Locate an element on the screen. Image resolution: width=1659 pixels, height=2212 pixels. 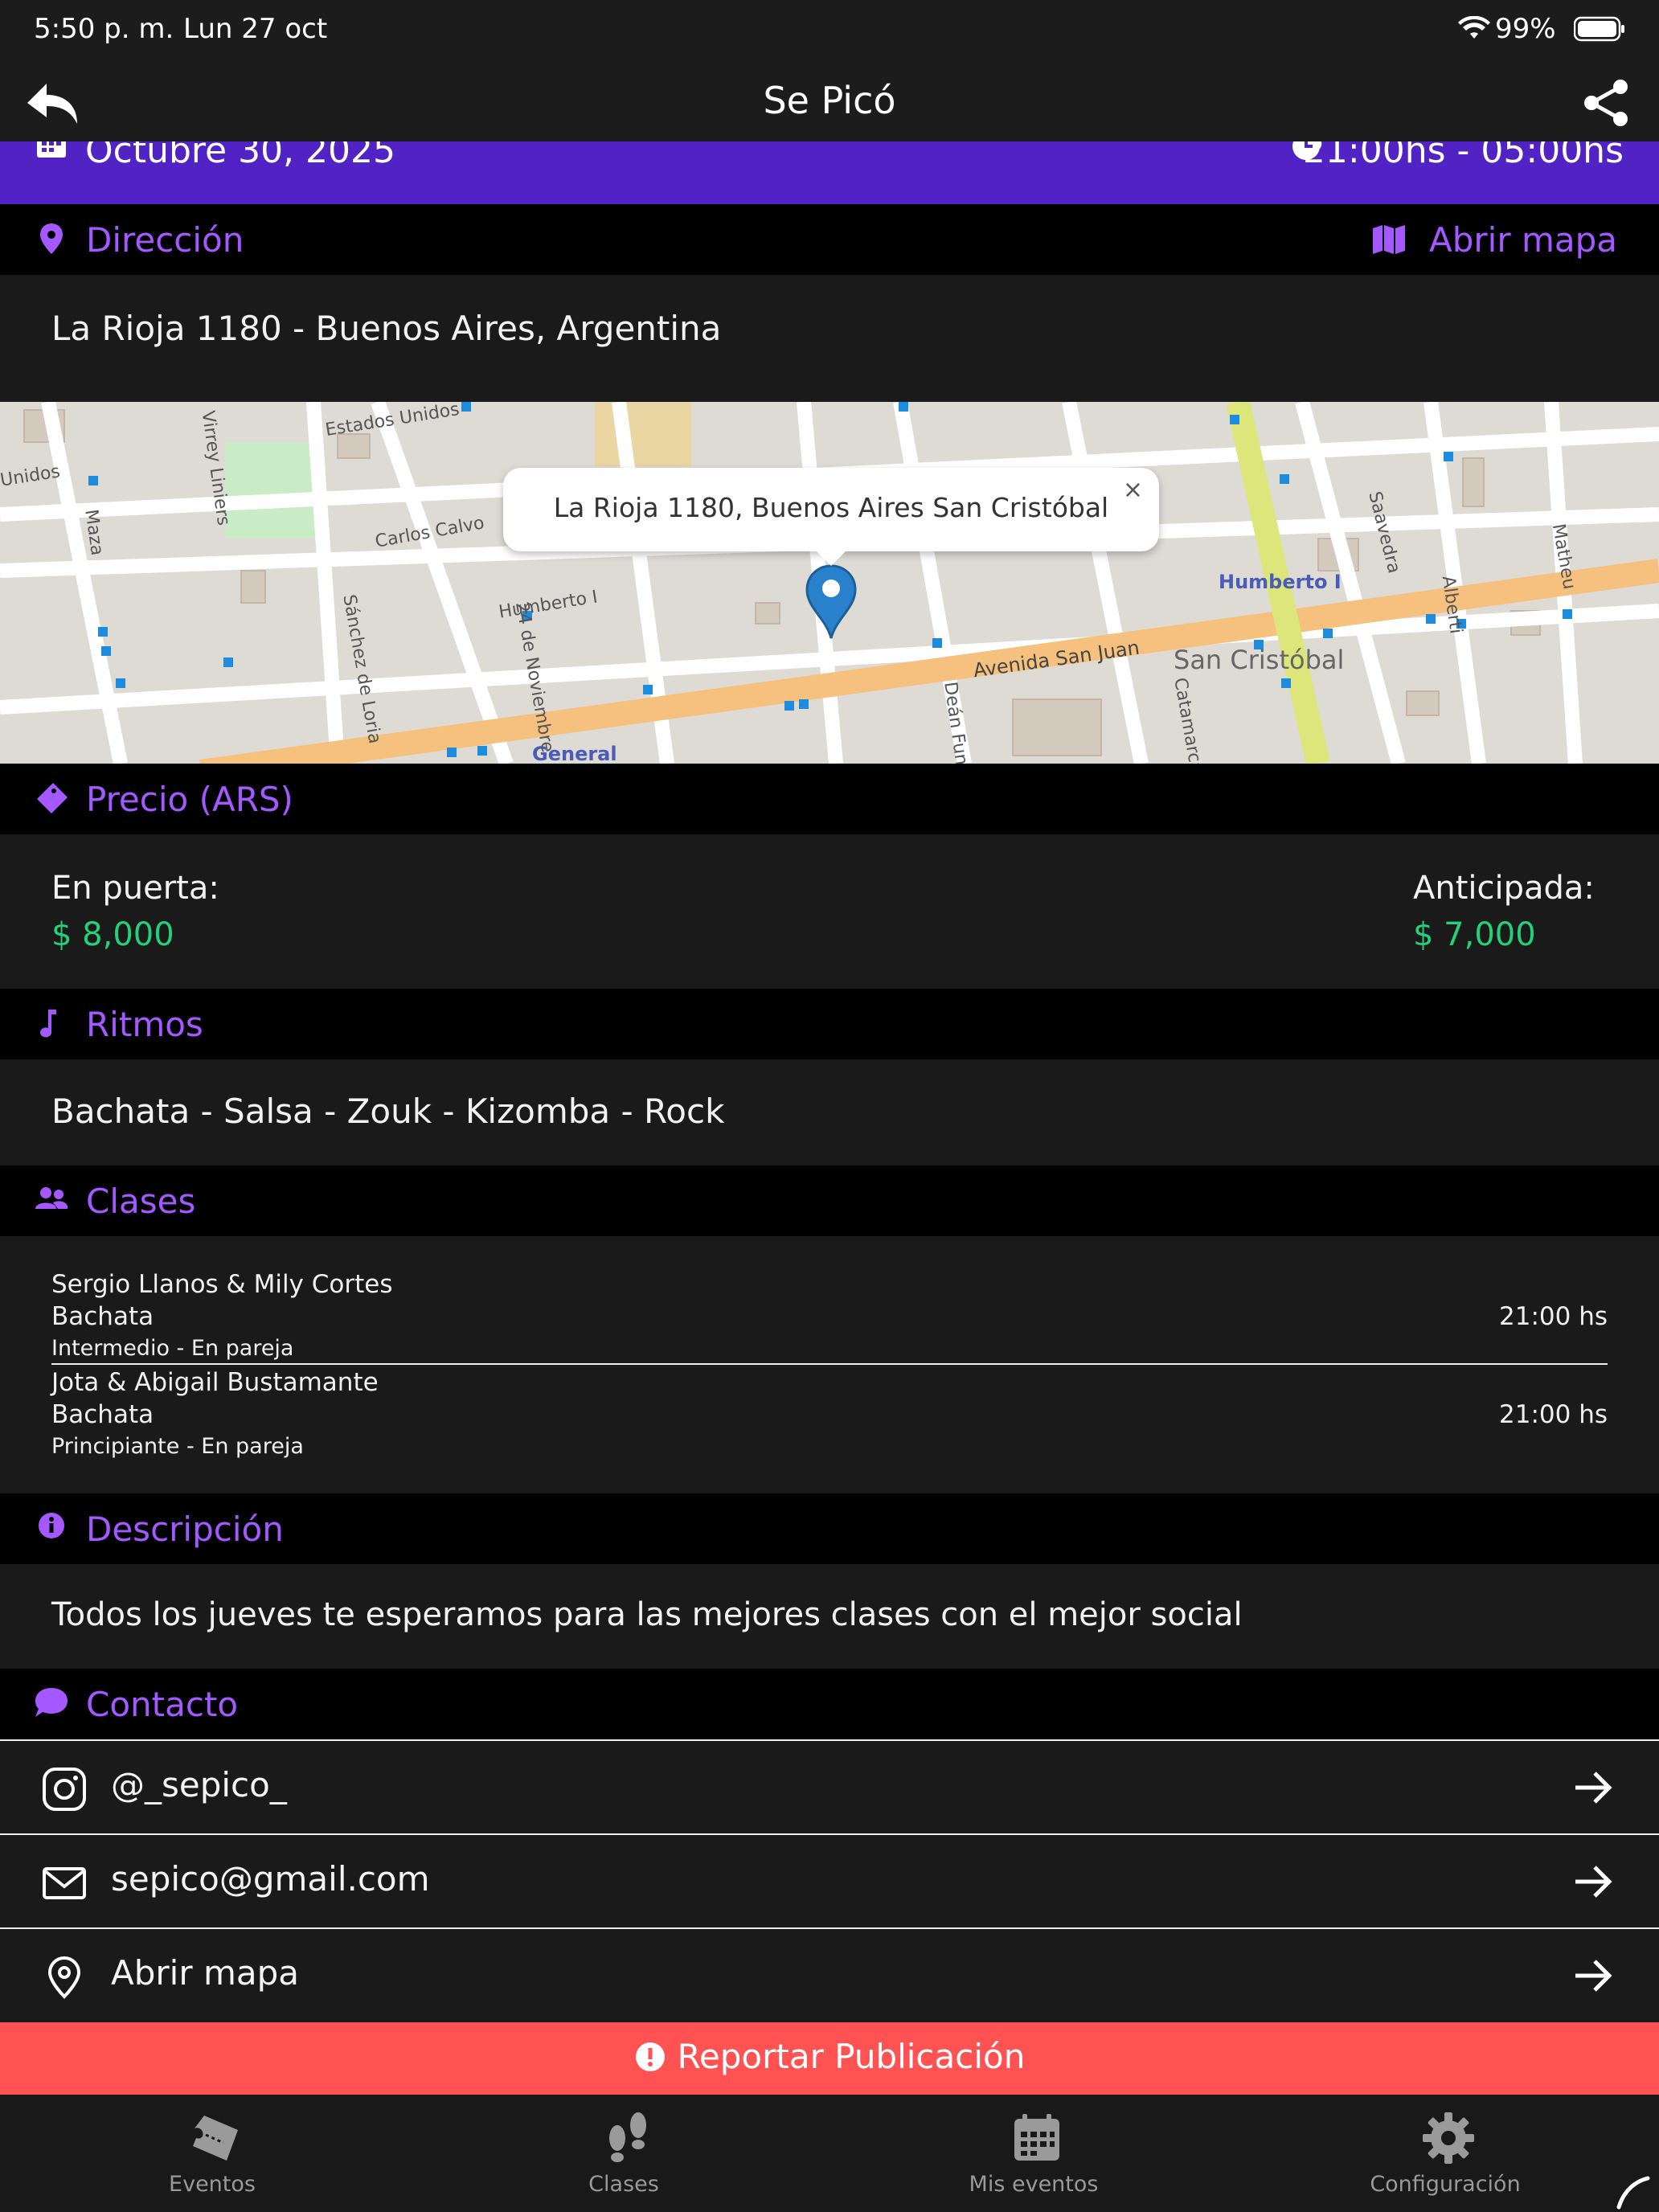
map-popup-tip is located at coordinates (831, 557).